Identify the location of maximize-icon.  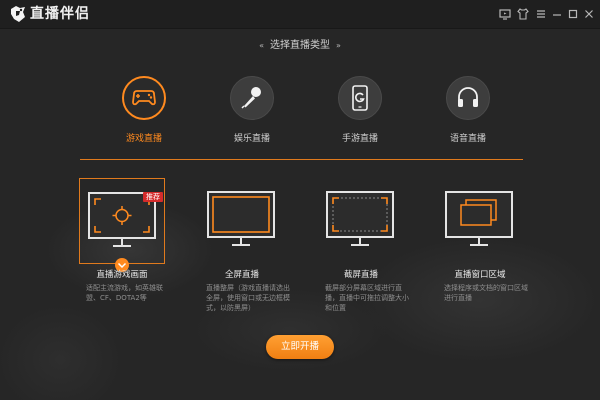
(573, 14).